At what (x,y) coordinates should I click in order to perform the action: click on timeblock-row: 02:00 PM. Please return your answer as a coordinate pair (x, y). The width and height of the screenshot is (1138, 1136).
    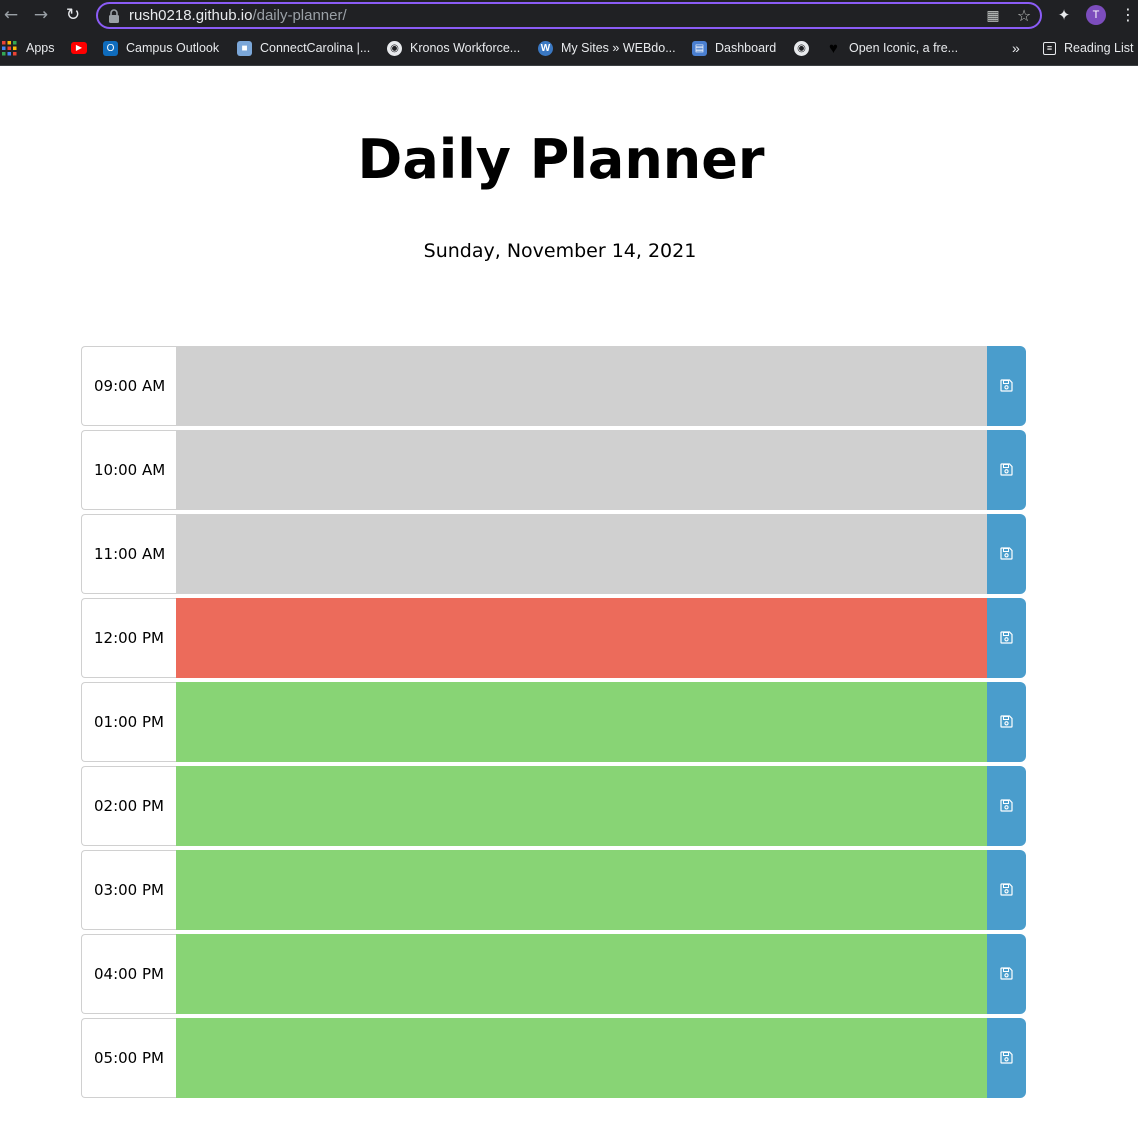
    Looking at the image, I should click on (553, 806).